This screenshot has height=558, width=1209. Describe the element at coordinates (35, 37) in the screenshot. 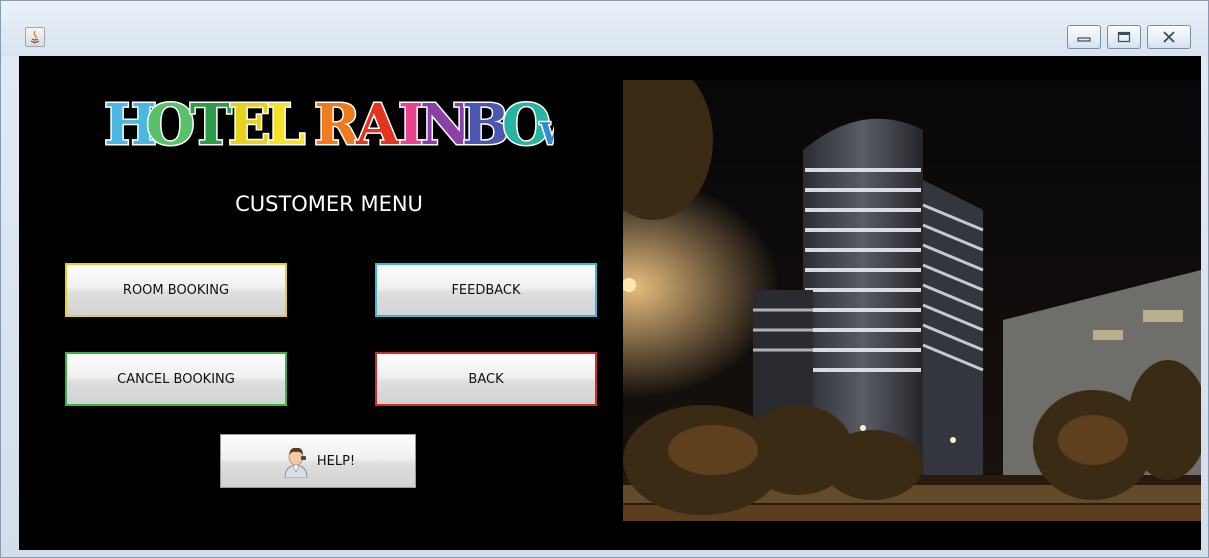

I see `java-app-icon` at that location.